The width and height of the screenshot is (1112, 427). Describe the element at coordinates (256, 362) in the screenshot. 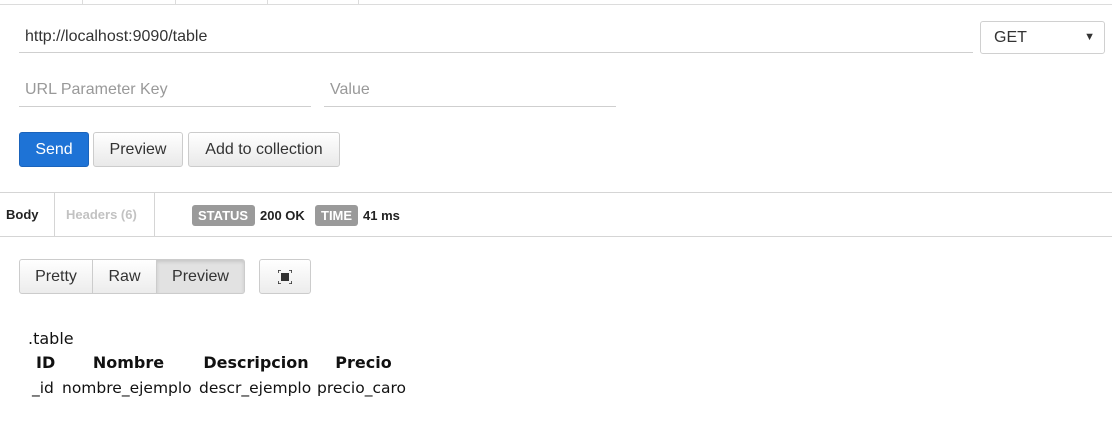

I see `column-header: Descripcion` at that location.